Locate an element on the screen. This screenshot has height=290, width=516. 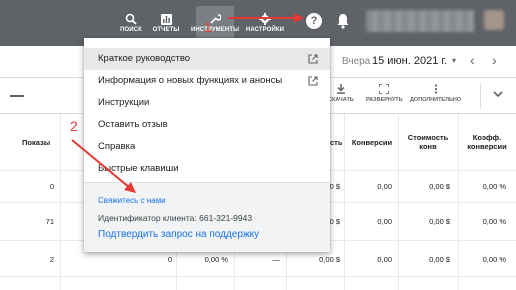
annotation-number-one: 1 is located at coordinates (208, 27).